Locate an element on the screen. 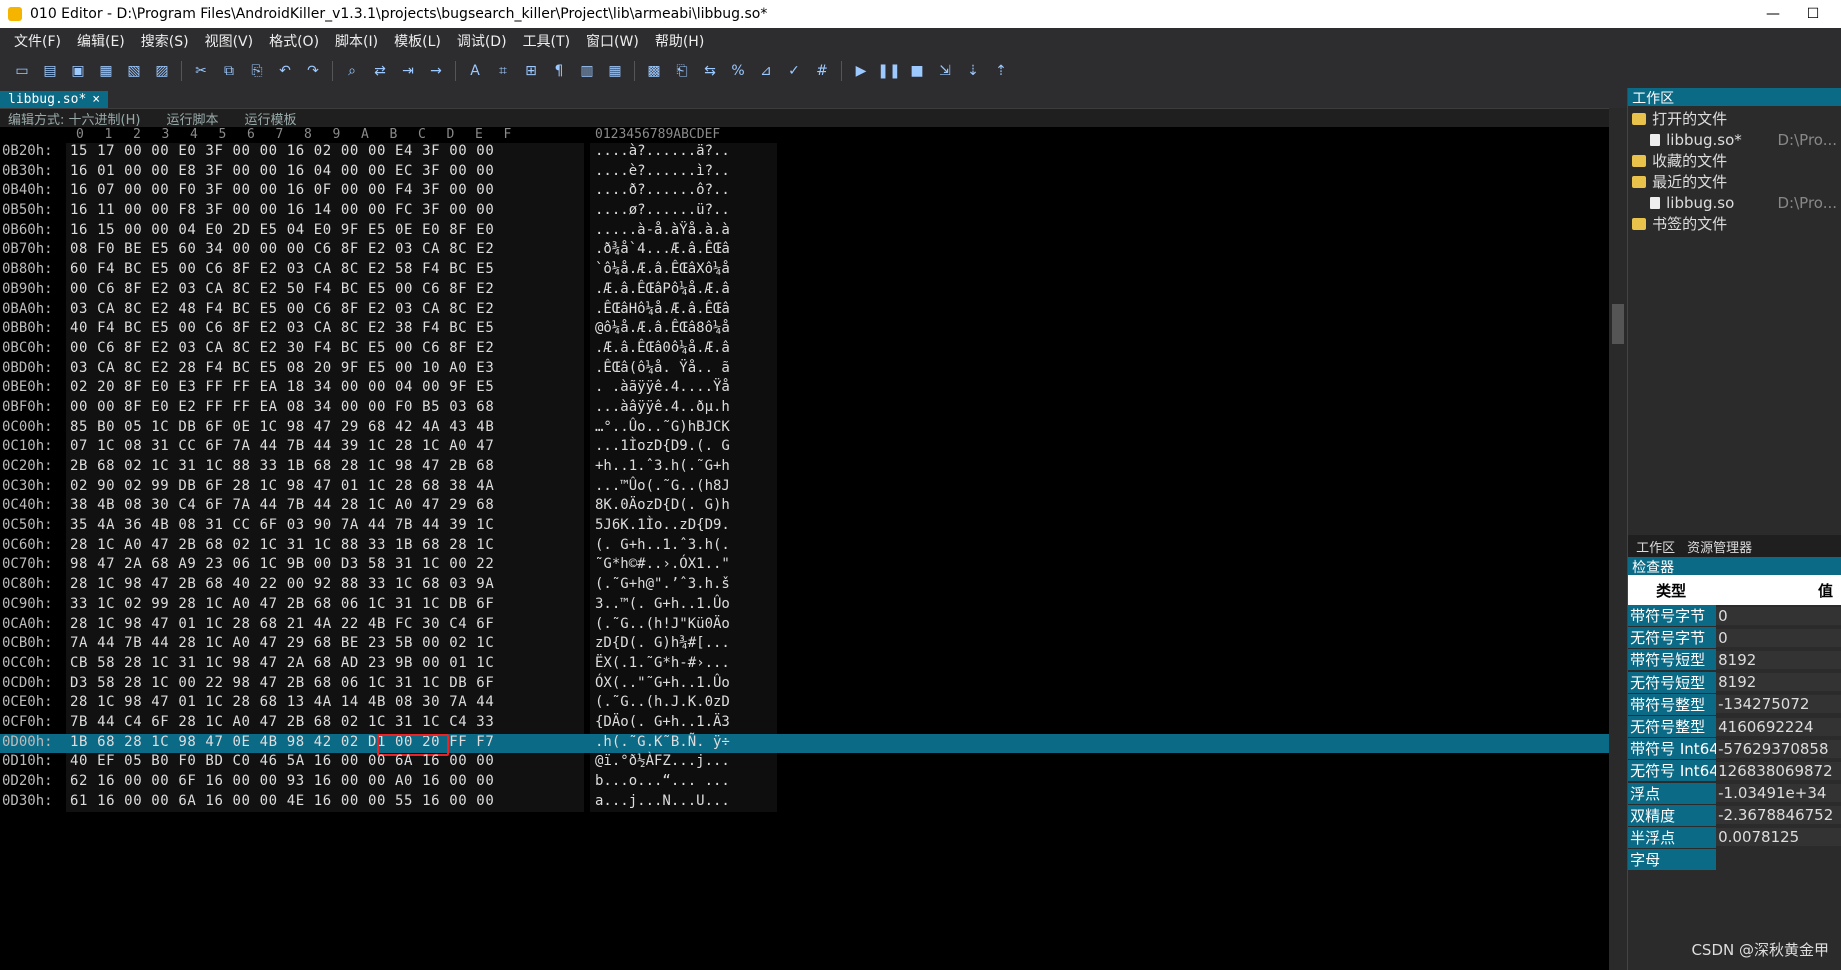 The width and height of the screenshot is (1841, 970). inspector-value: 126838069872 is located at coordinates (1778, 770).